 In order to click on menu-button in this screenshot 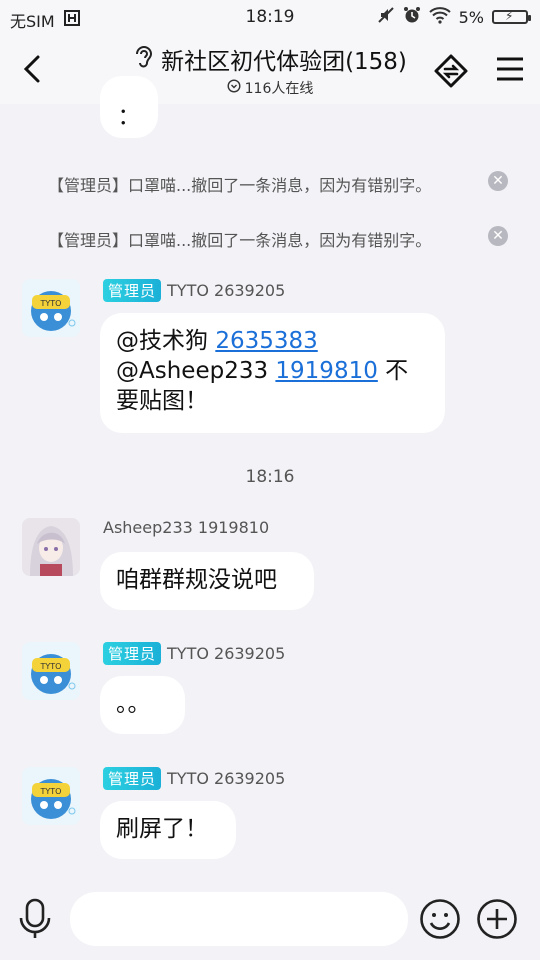, I will do `click(510, 71)`.